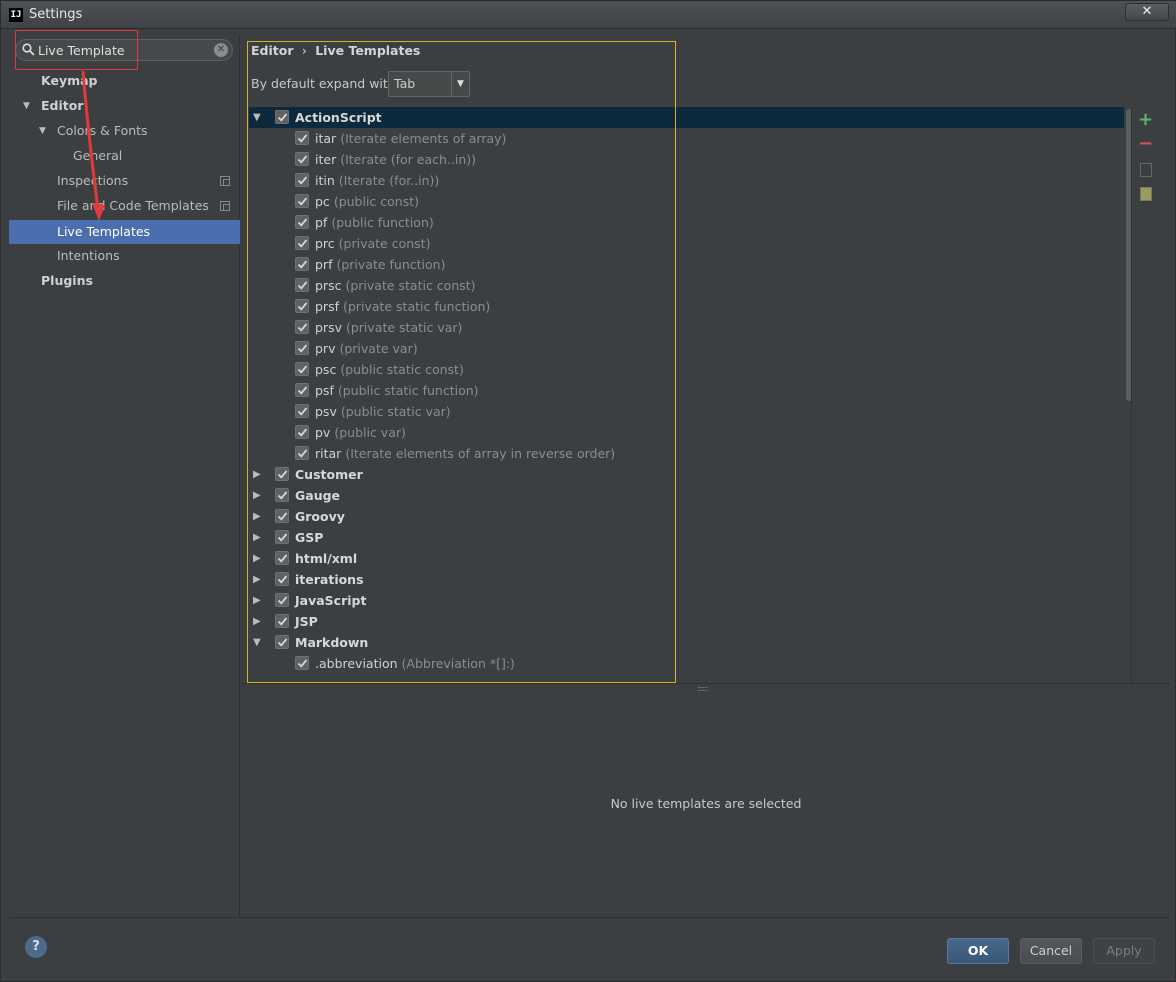  I want to click on sidebar-item-live-templates: Live Templates, so click(124, 232).